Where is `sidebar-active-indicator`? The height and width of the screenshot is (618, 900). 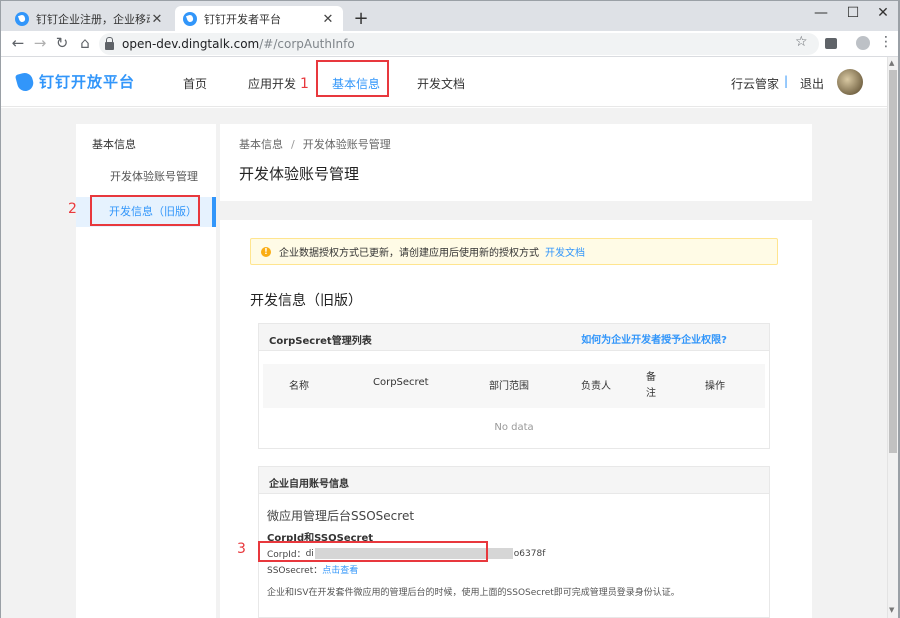 sidebar-active-indicator is located at coordinates (214, 212).